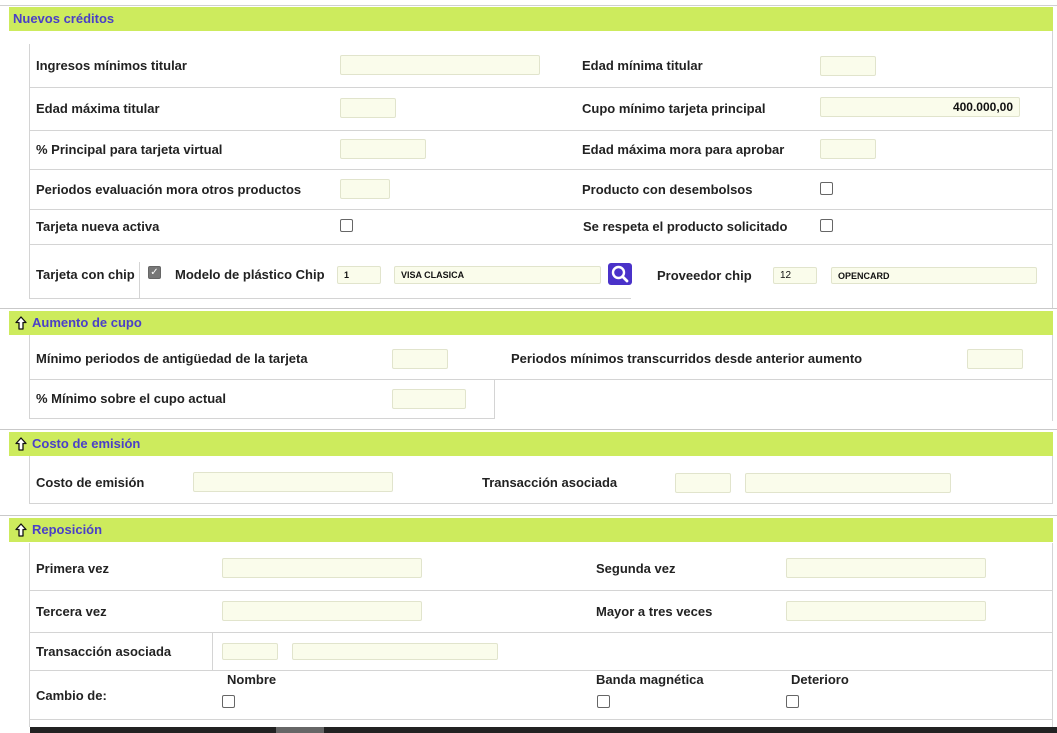 Image resolution: width=1057 pixels, height=733 pixels. What do you see at coordinates (250, 651) in the screenshot?
I see `reposicion-transaccion-code-input` at bounding box center [250, 651].